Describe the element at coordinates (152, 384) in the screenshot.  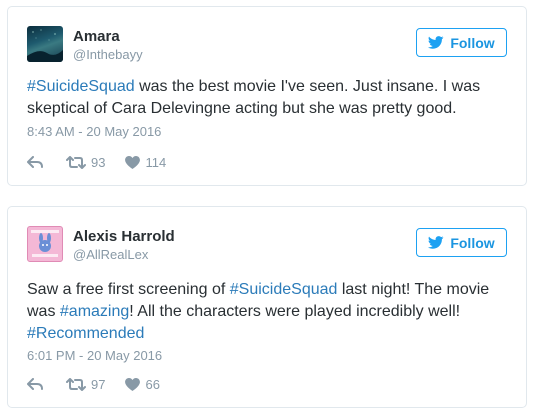
I see `like-count: 66` at that location.